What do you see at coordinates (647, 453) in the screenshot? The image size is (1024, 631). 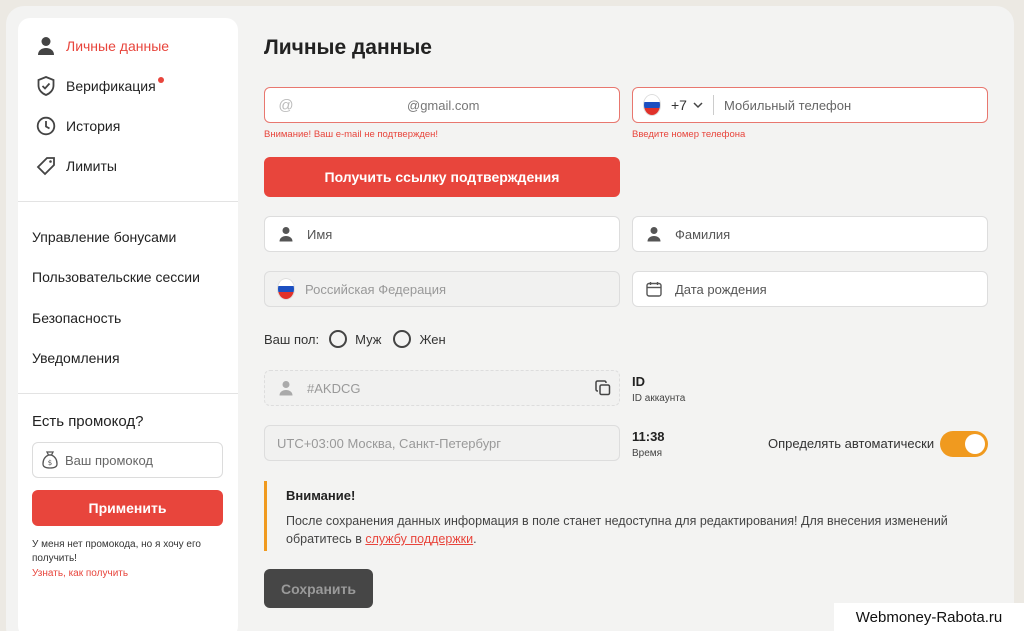 I see `time-caption: Время` at bounding box center [647, 453].